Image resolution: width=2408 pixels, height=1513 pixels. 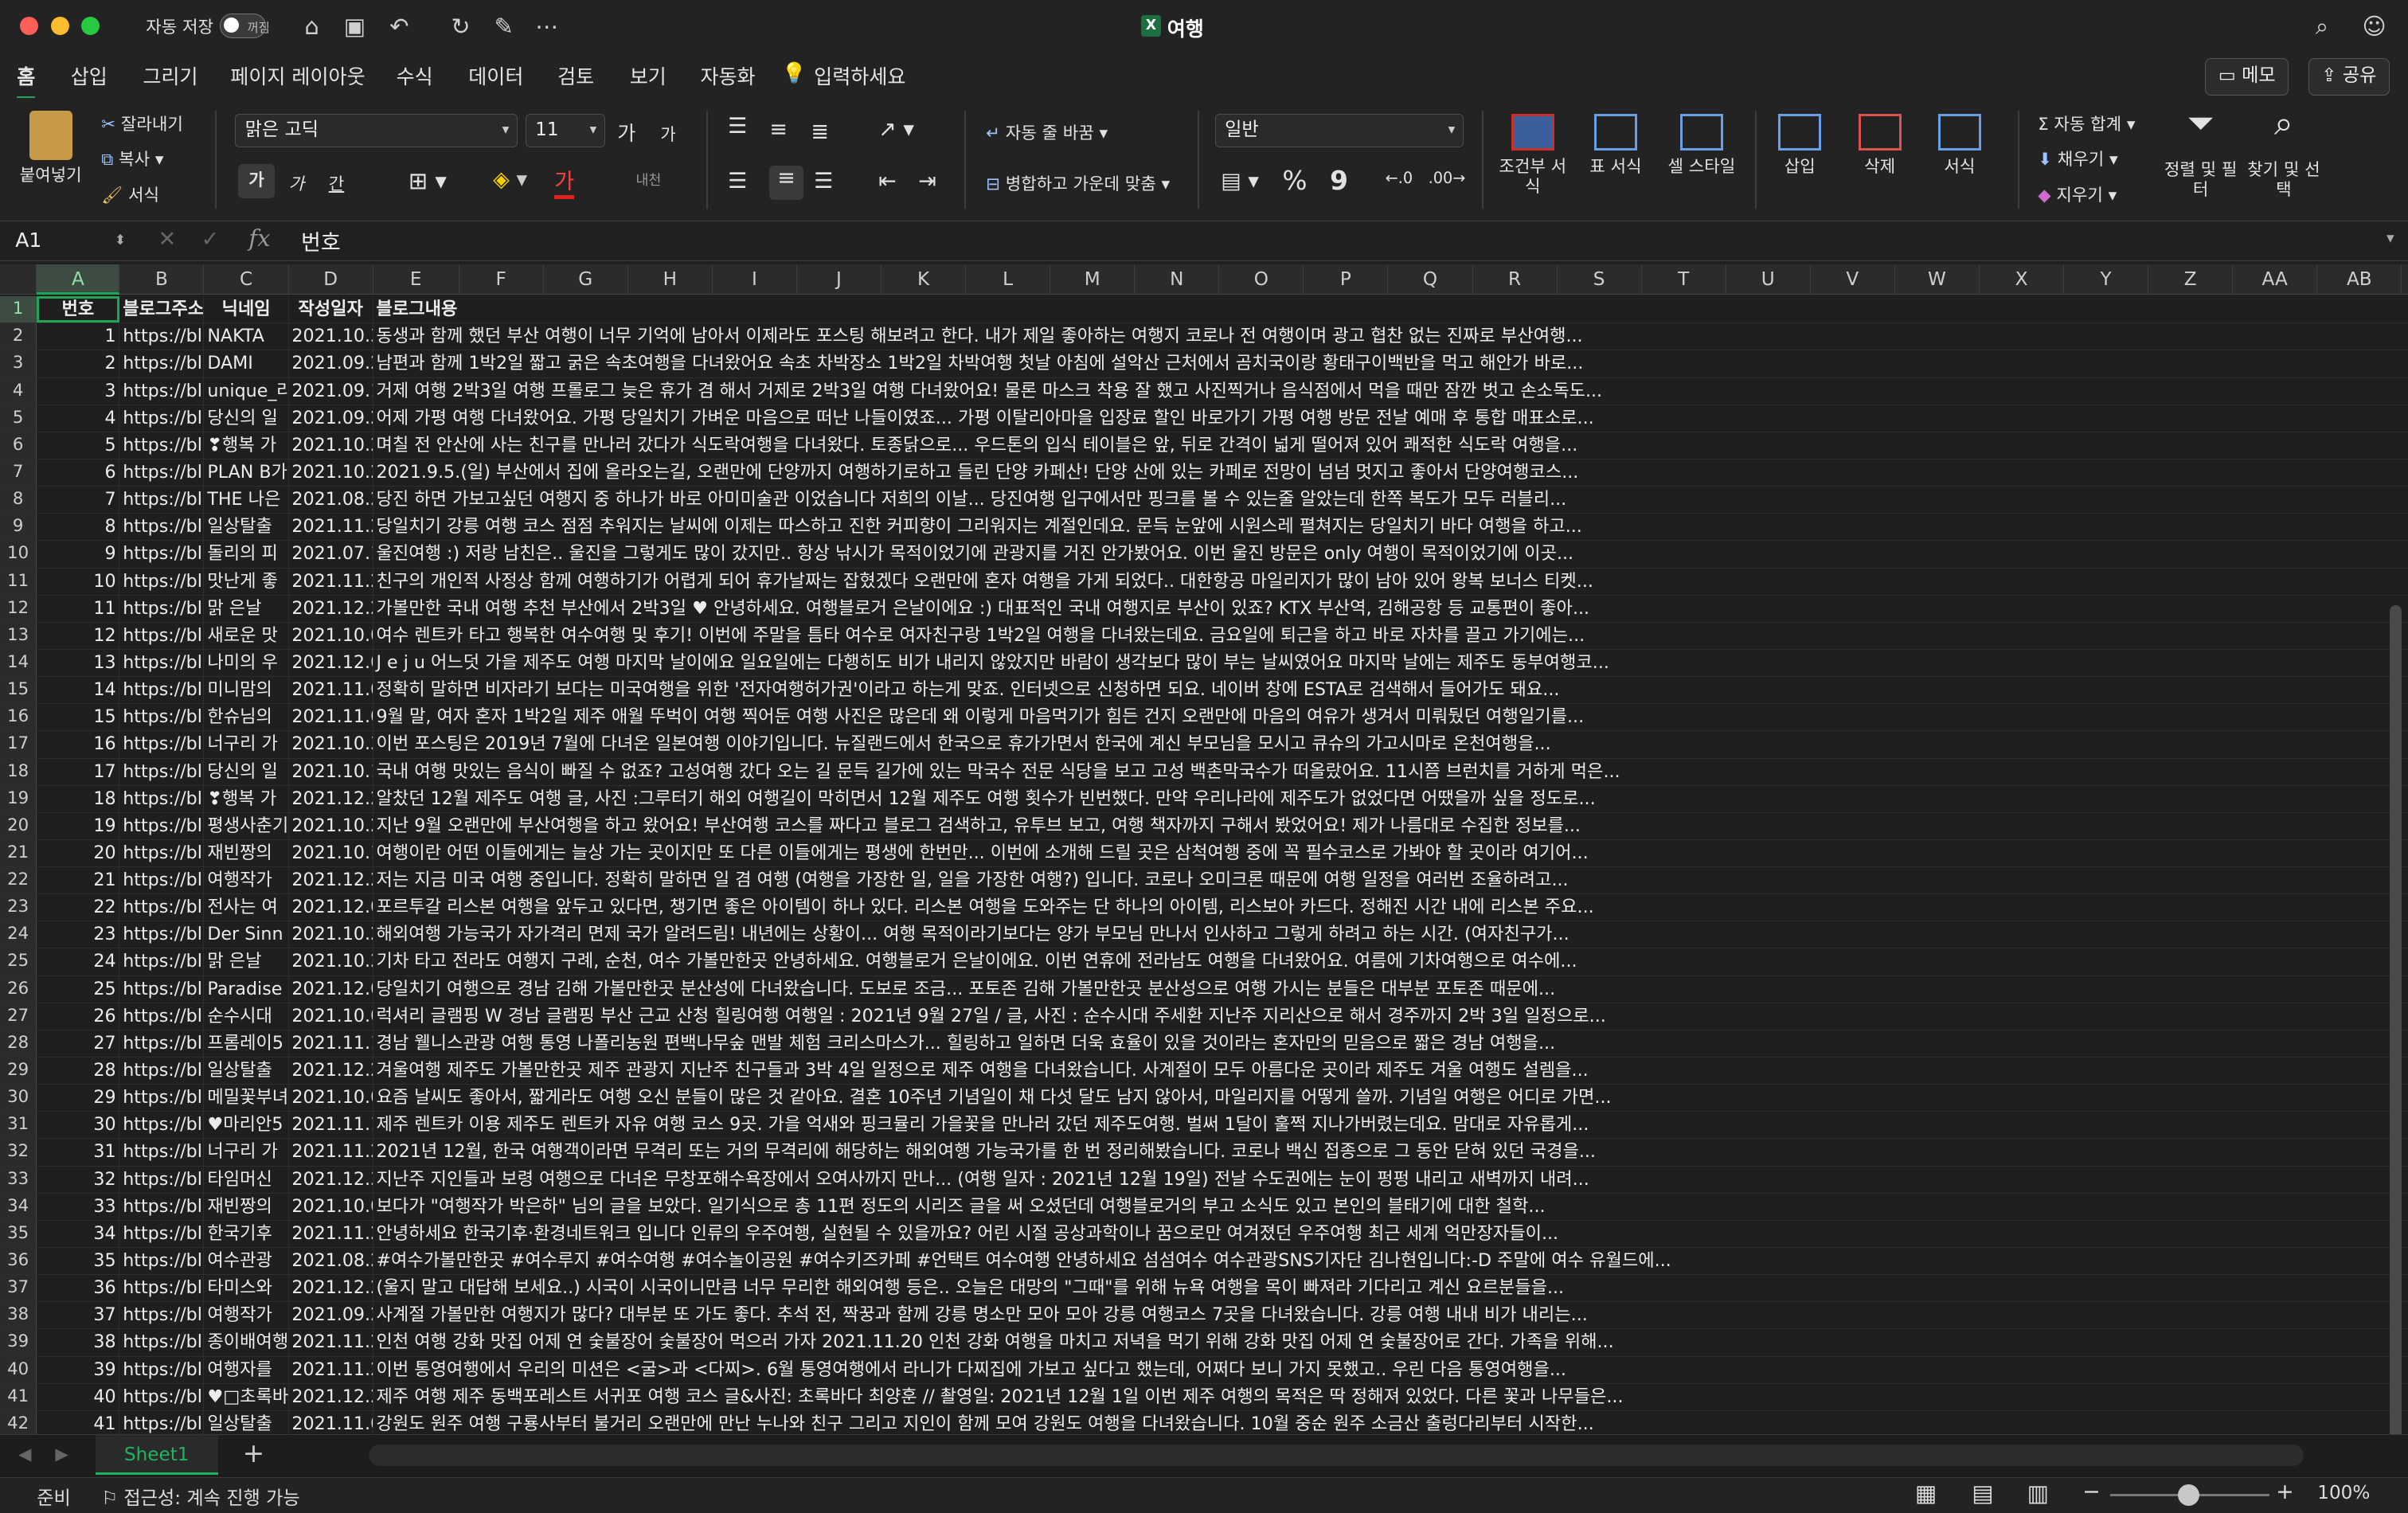 What do you see at coordinates (89, 75) in the screenshot?
I see `tab-insert: 삽입` at bounding box center [89, 75].